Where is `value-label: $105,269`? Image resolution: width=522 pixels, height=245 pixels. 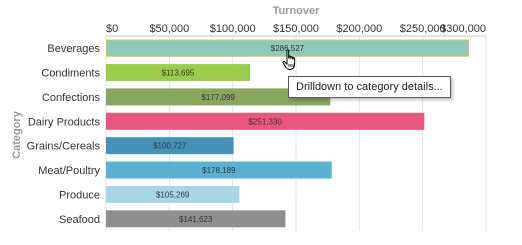 value-label: $105,269 is located at coordinates (173, 194).